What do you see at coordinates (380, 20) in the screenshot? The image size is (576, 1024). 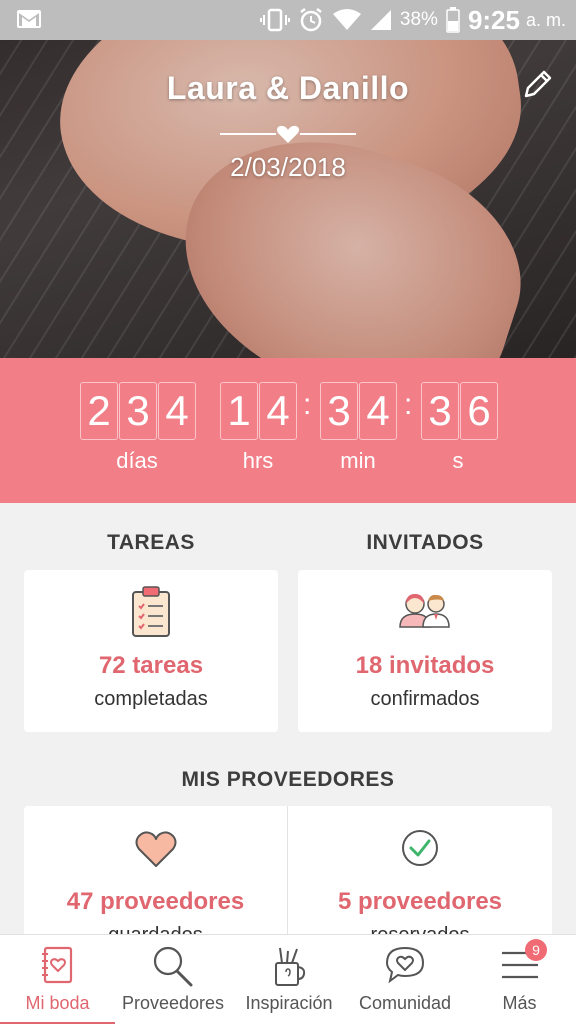 I see `signal-icon` at bounding box center [380, 20].